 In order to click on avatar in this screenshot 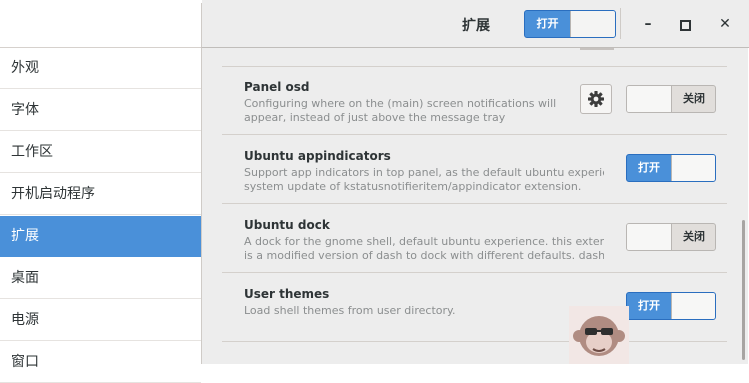, I will do `click(599, 335)`.